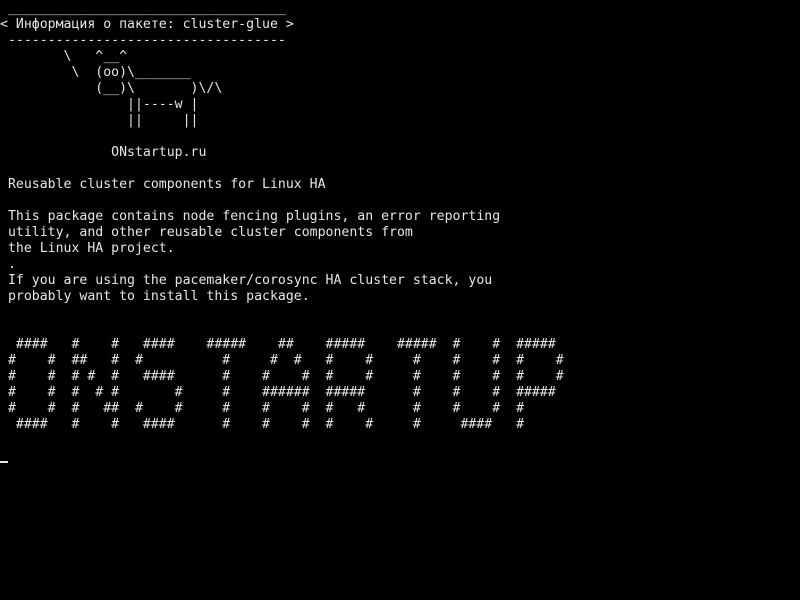 The height and width of the screenshot is (600, 800). Describe the element at coordinates (64, 56) in the screenshot. I see `cow-line: \ ^__^` at that location.